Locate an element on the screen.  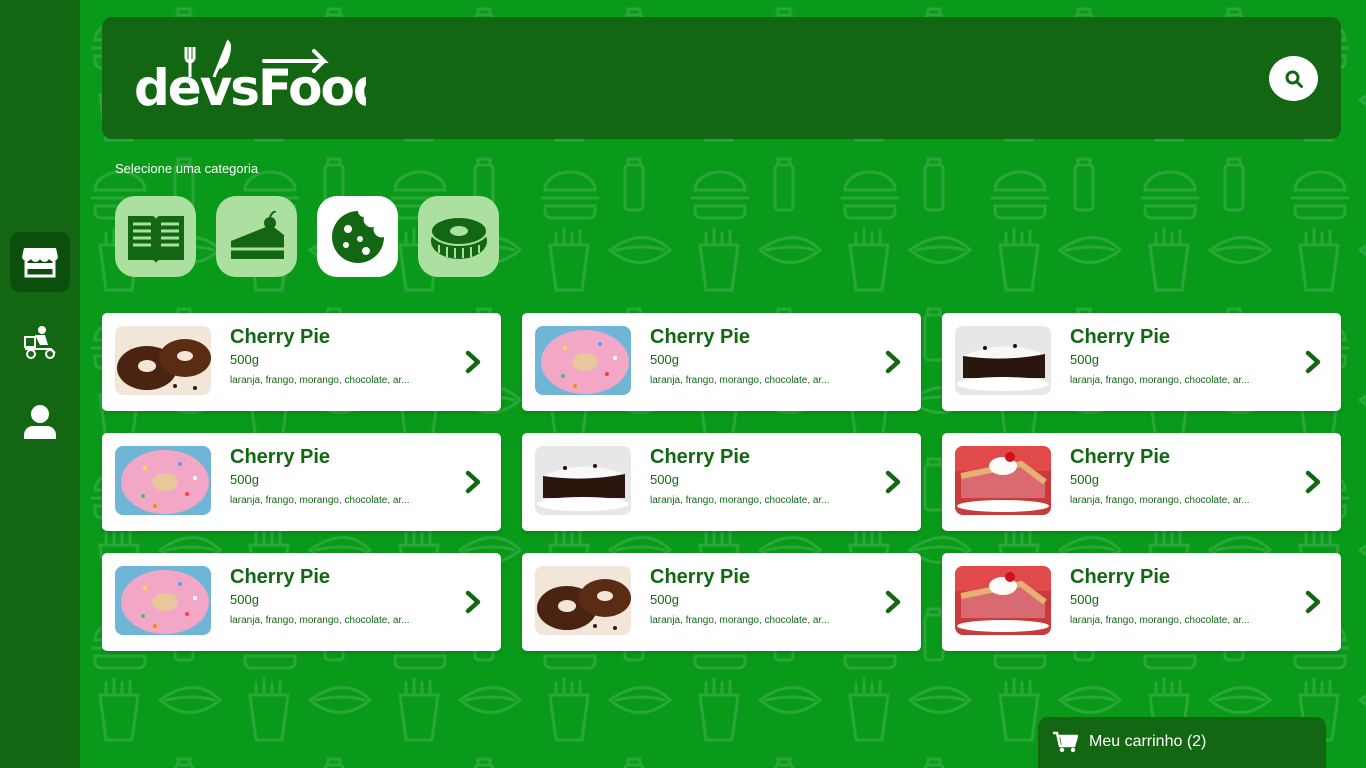
sidebar-item-store is located at coordinates (40, 262).